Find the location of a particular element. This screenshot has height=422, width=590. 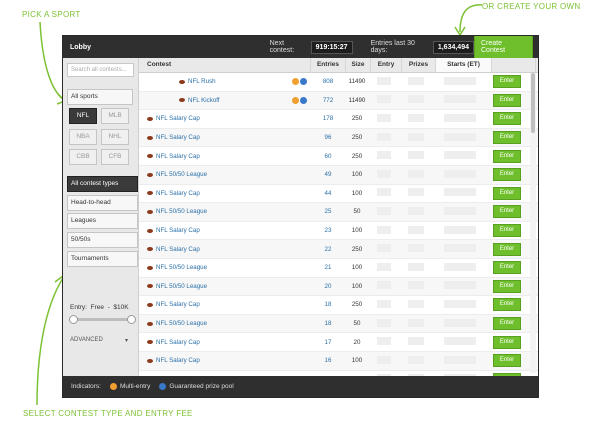

sport-cfb: CFB is located at coordinates (115, 157).